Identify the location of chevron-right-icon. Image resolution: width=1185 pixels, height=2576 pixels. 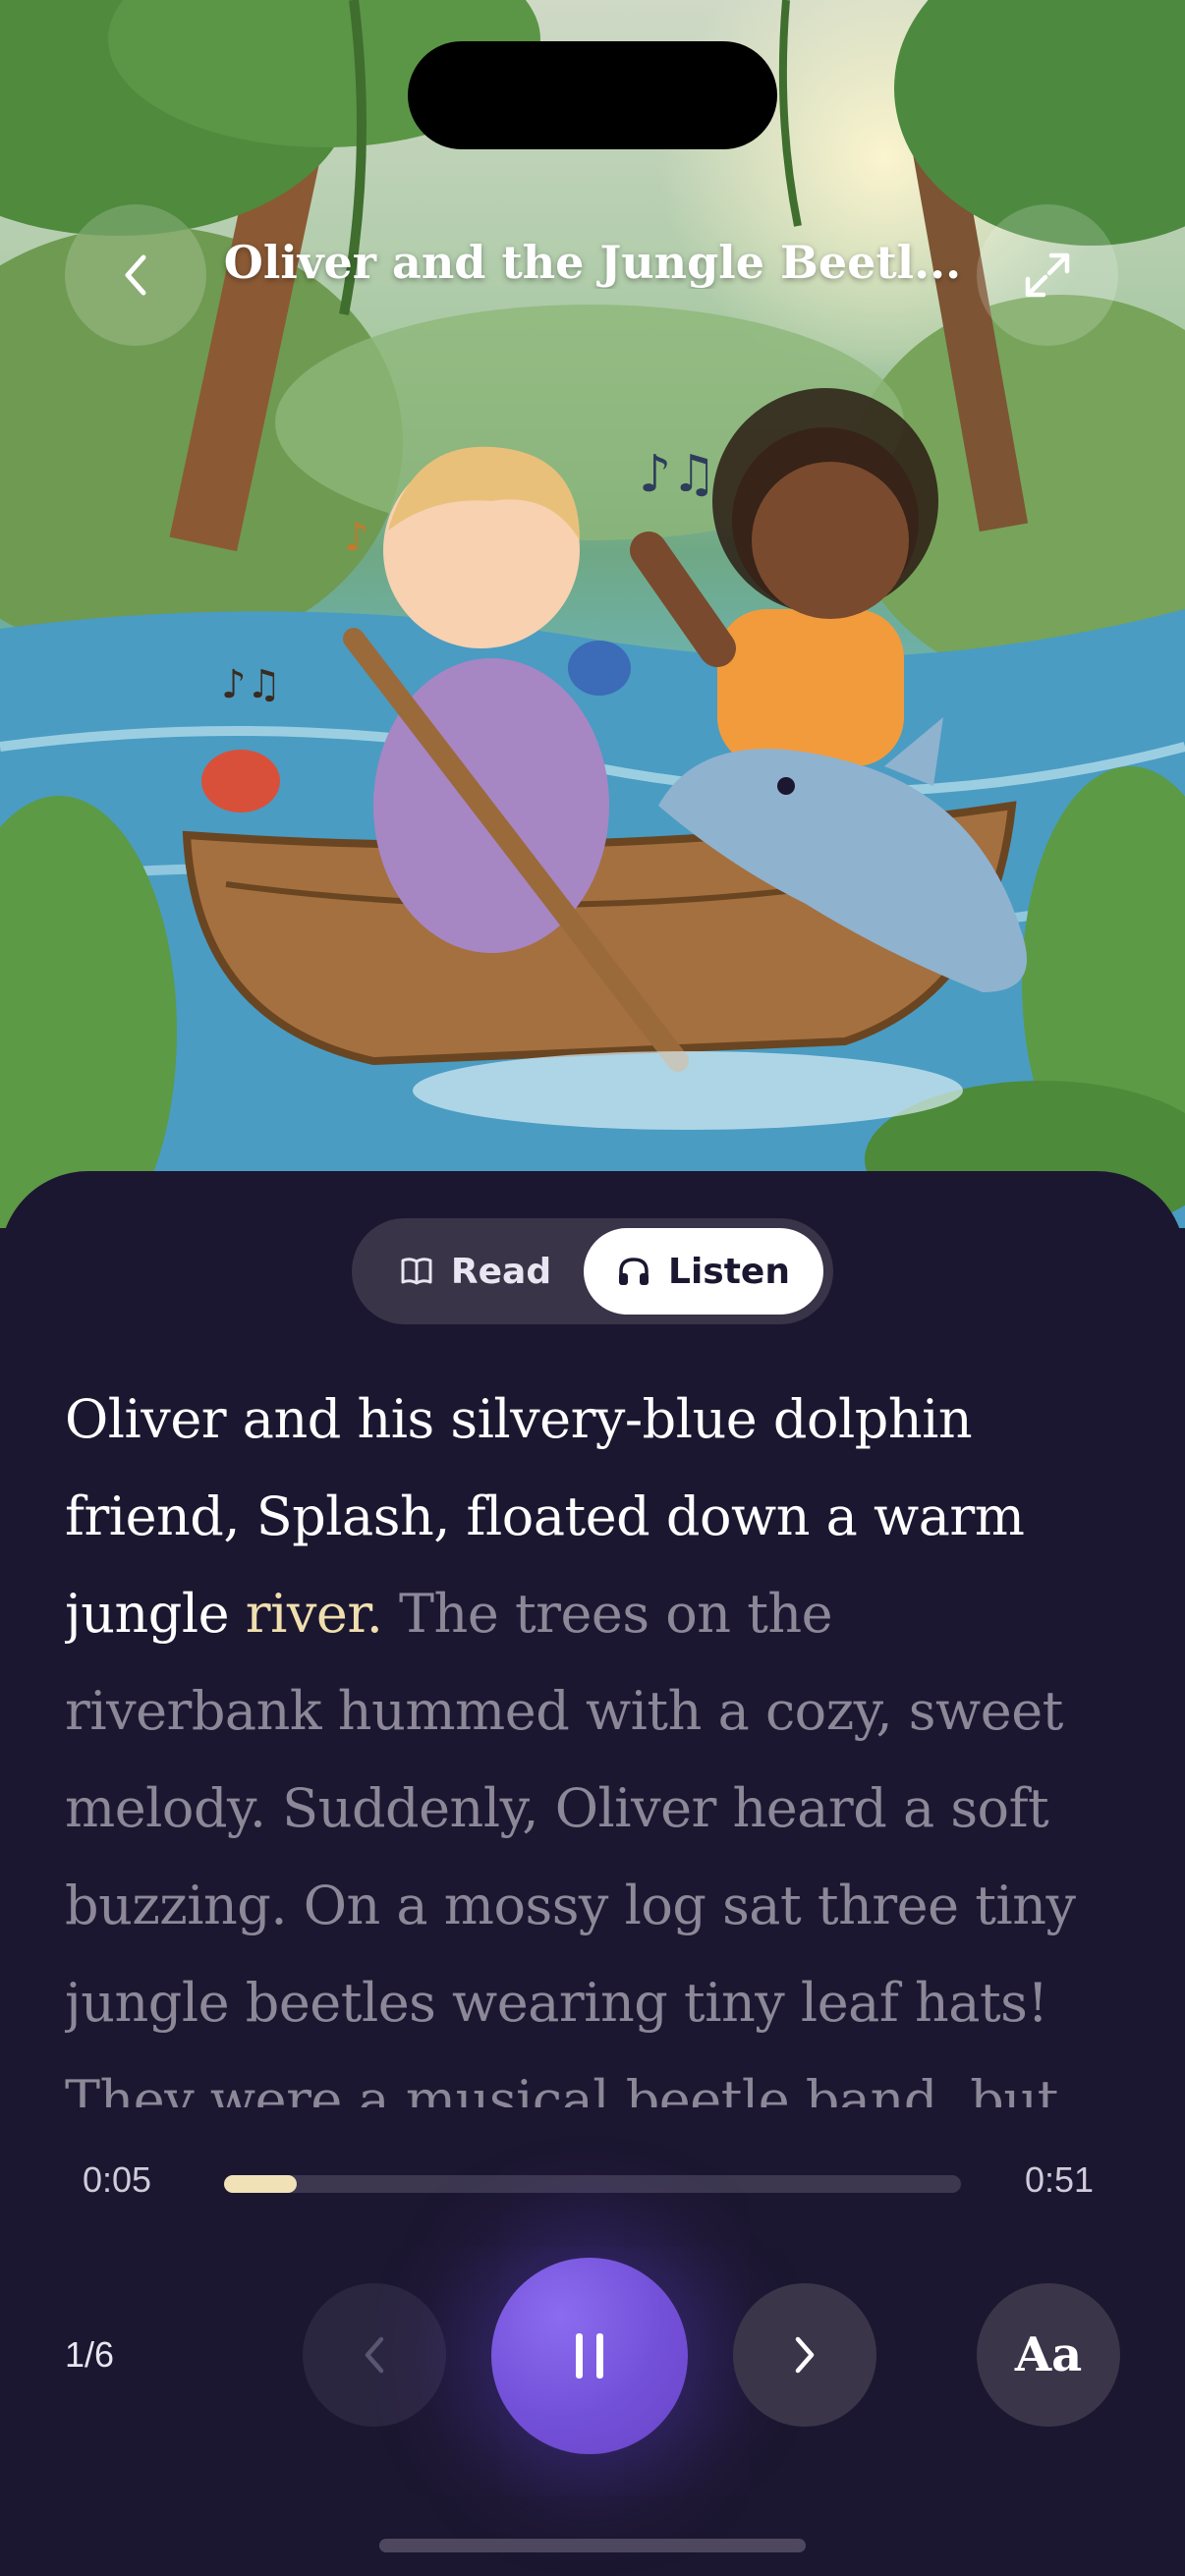
(805, 2355).